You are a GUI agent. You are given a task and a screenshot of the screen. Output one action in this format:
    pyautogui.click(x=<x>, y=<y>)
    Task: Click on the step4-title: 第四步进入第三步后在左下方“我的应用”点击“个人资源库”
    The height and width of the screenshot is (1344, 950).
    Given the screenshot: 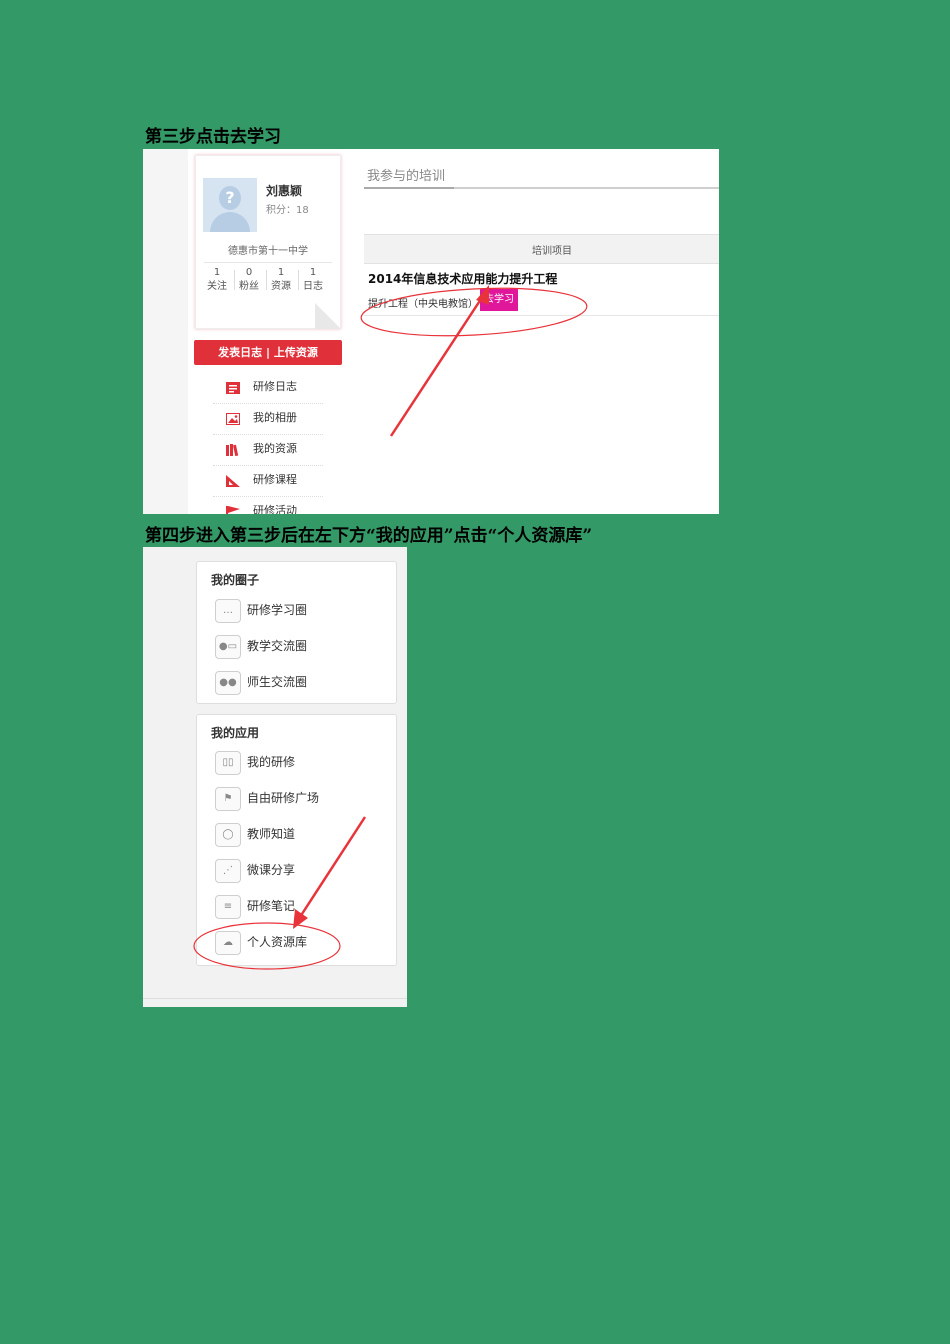 What is the action you would take?
    pyautogui.click(x=369, y=536)
    